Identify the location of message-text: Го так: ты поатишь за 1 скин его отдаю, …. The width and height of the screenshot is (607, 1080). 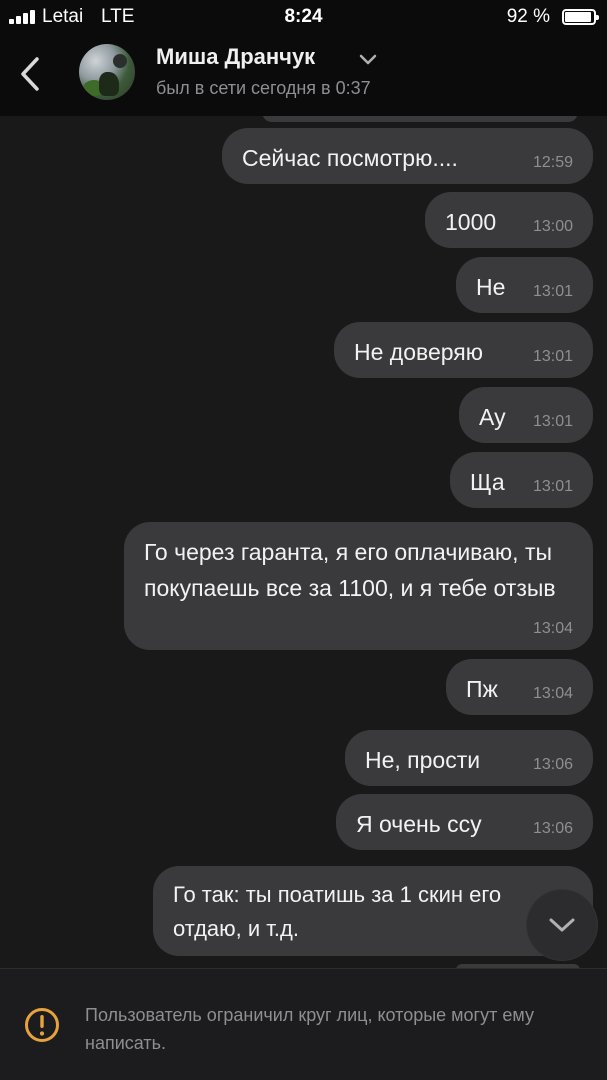
(337, 911).